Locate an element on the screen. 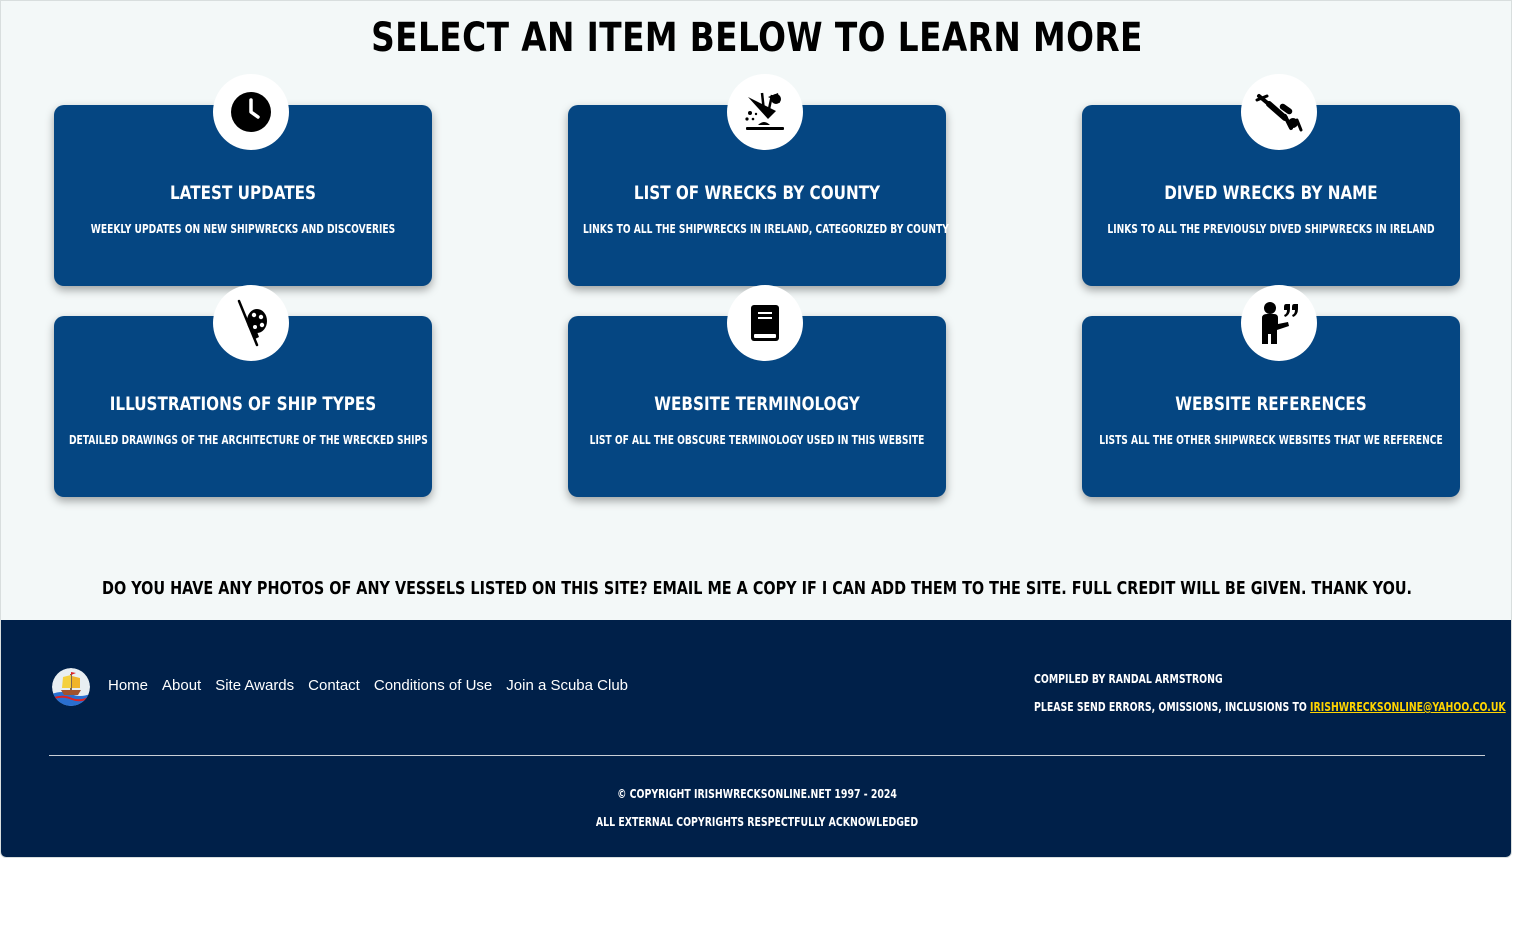 Image resolution: width=1513 pixels, height=947 pixels. nav-link-contact: Contact is located at coordinates (334, 685).